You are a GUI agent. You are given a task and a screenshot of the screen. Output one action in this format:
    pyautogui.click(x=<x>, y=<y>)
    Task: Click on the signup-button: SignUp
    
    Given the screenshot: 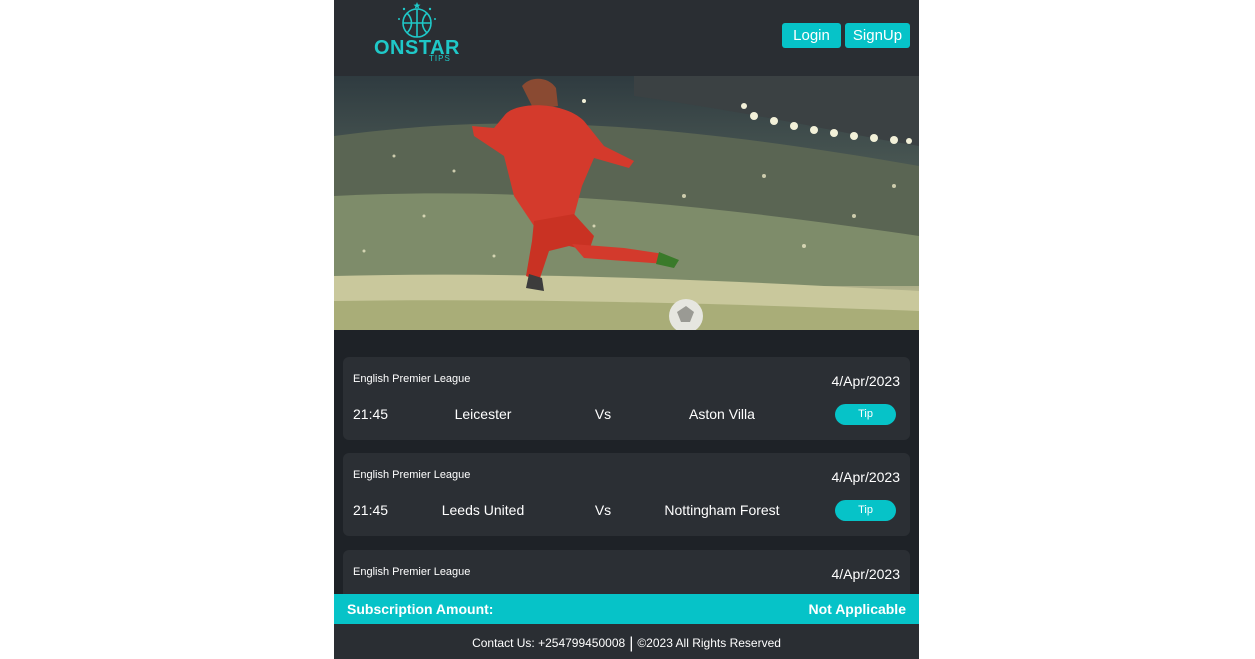 What is the action you would take?
    pyautogui.click(x=877, y=35)
    